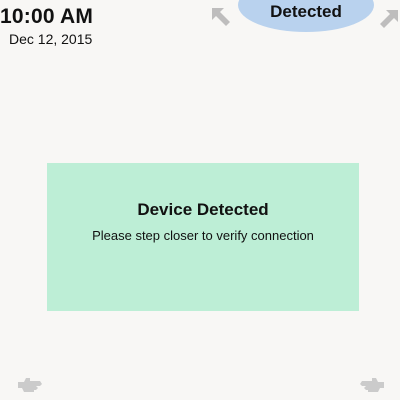  I want to click on arrow-up-left-icon, so click(222, 16).